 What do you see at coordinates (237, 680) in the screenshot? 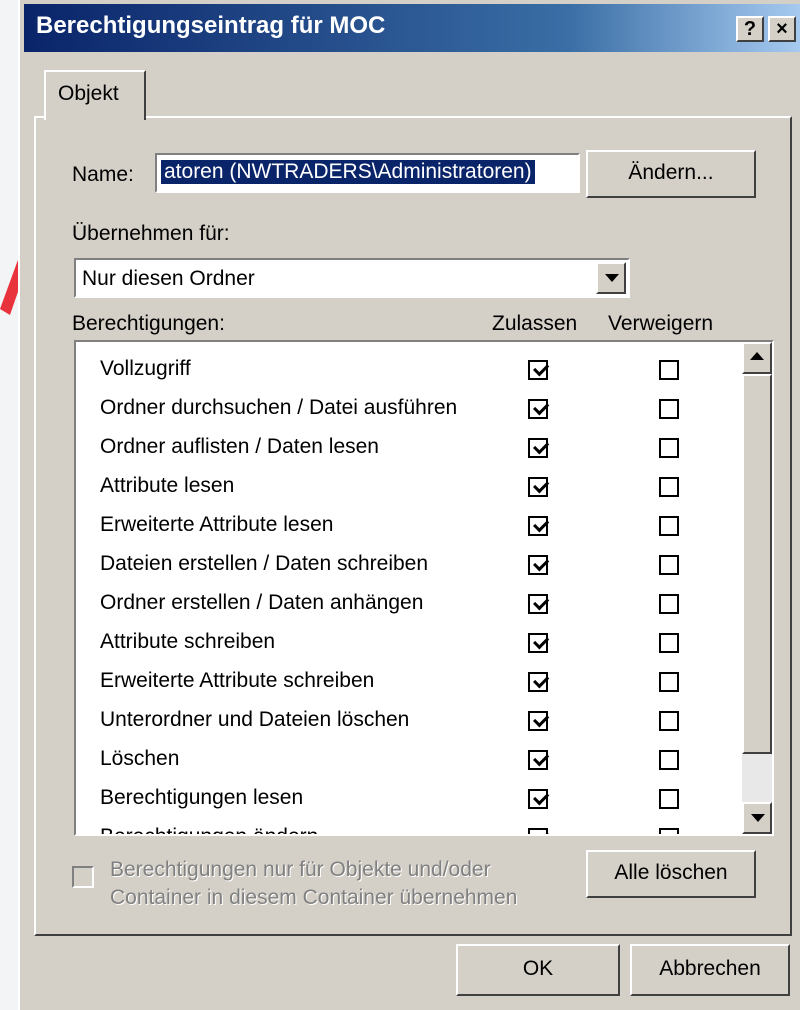
I see `permission-label: Erweiterte Attribute schreiben` at bounding box center [237, 680].